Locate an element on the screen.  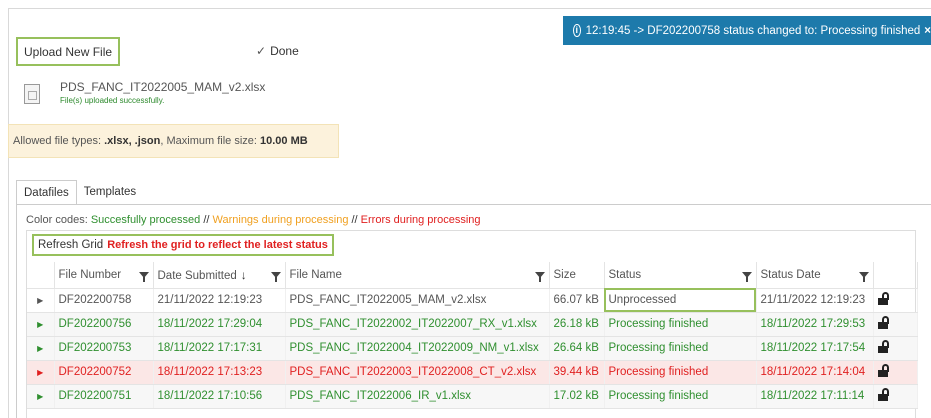
tab-templates: Templates is located at coordinates (110, 192).